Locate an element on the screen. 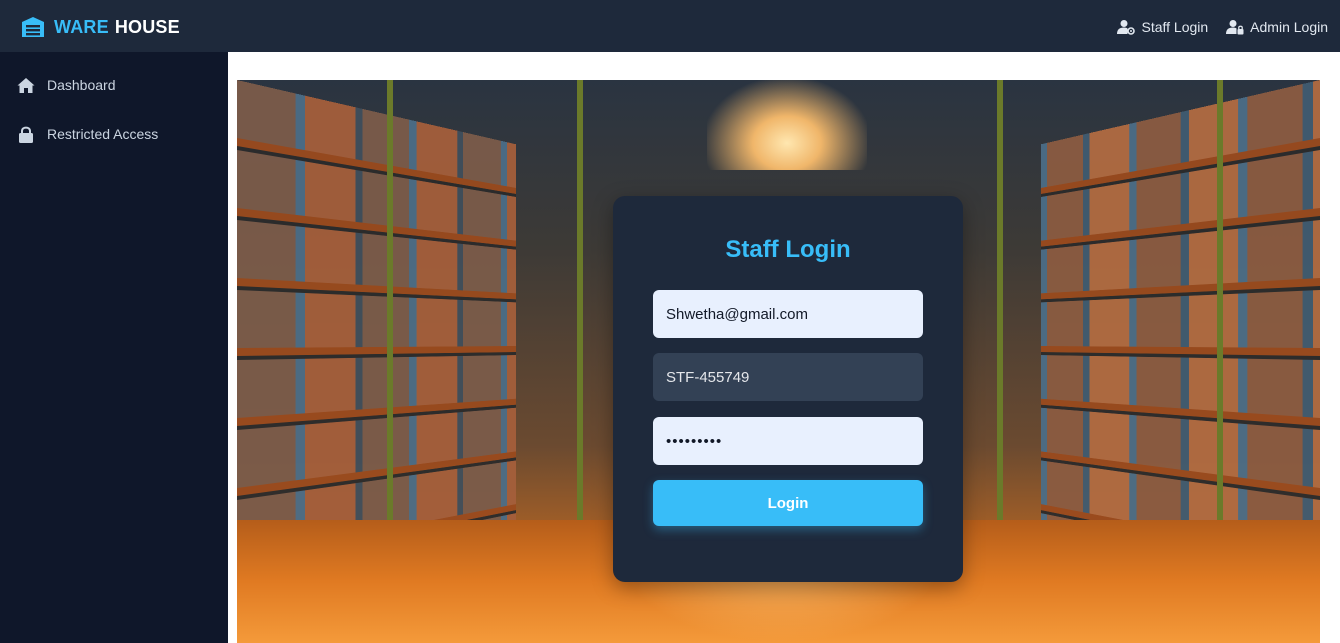 The width and height of the screenshot is (1340, 643). lock-icon is located at coordinates (26, 134).